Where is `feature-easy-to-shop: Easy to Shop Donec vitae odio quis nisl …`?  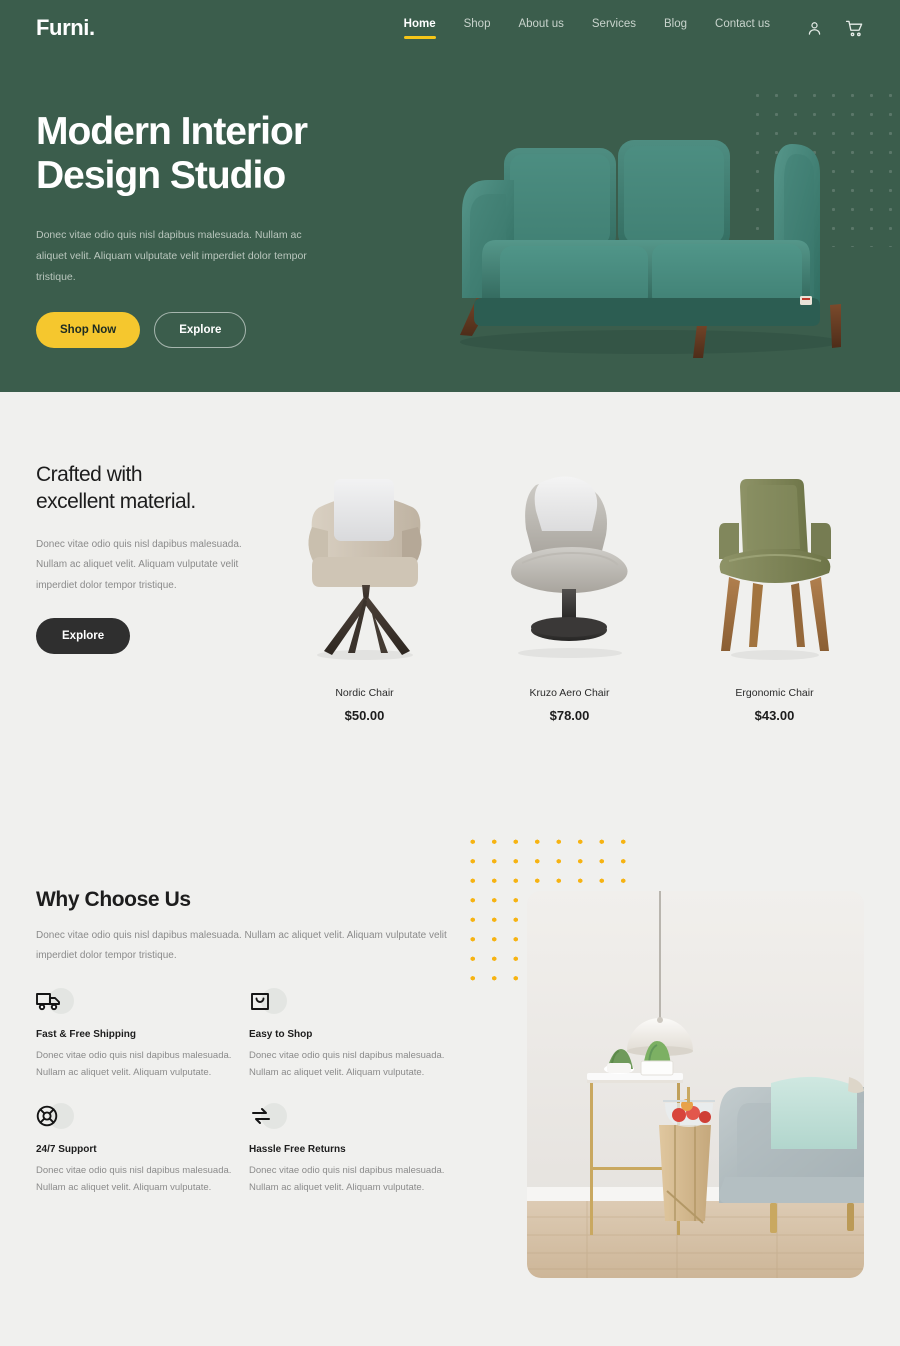 feature-easy-to-shop: Easy to Shop Donec vitae odio quis nisl … is located at coordinates (351, 1033).